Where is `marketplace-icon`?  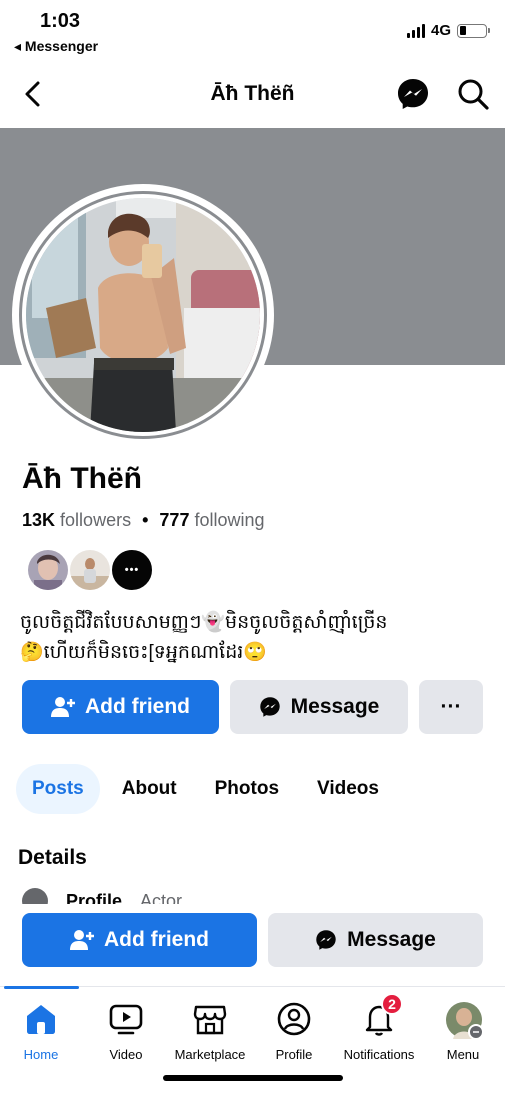
marketplace-icon is located at coordinates (210, 1020).